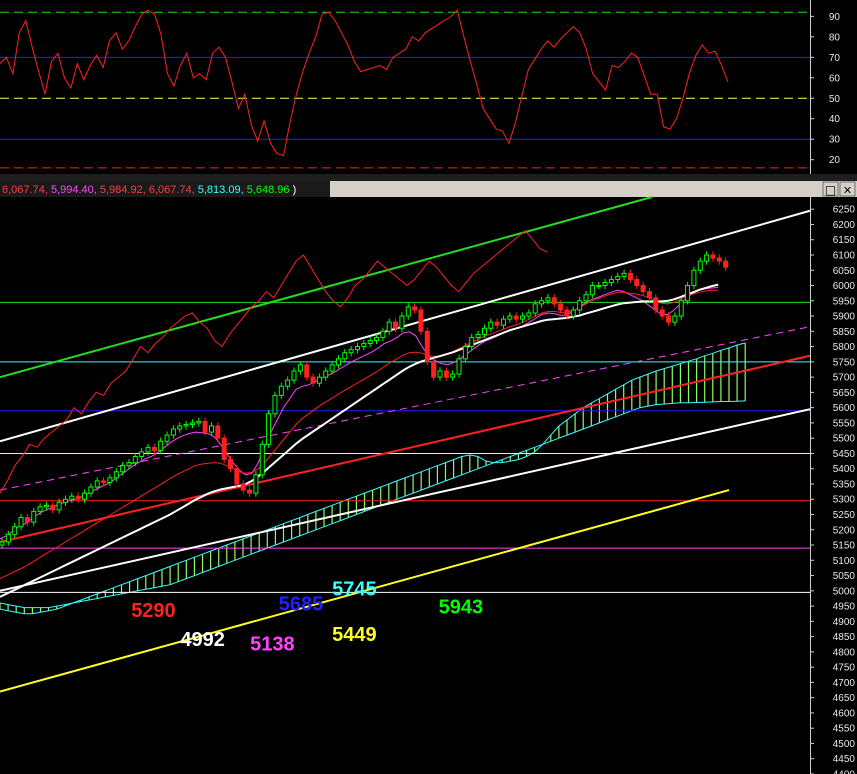 The width and height of the screenshot is (857, 774). I want to click on oscillator-tick-label-20: 20, so click(835, 160).